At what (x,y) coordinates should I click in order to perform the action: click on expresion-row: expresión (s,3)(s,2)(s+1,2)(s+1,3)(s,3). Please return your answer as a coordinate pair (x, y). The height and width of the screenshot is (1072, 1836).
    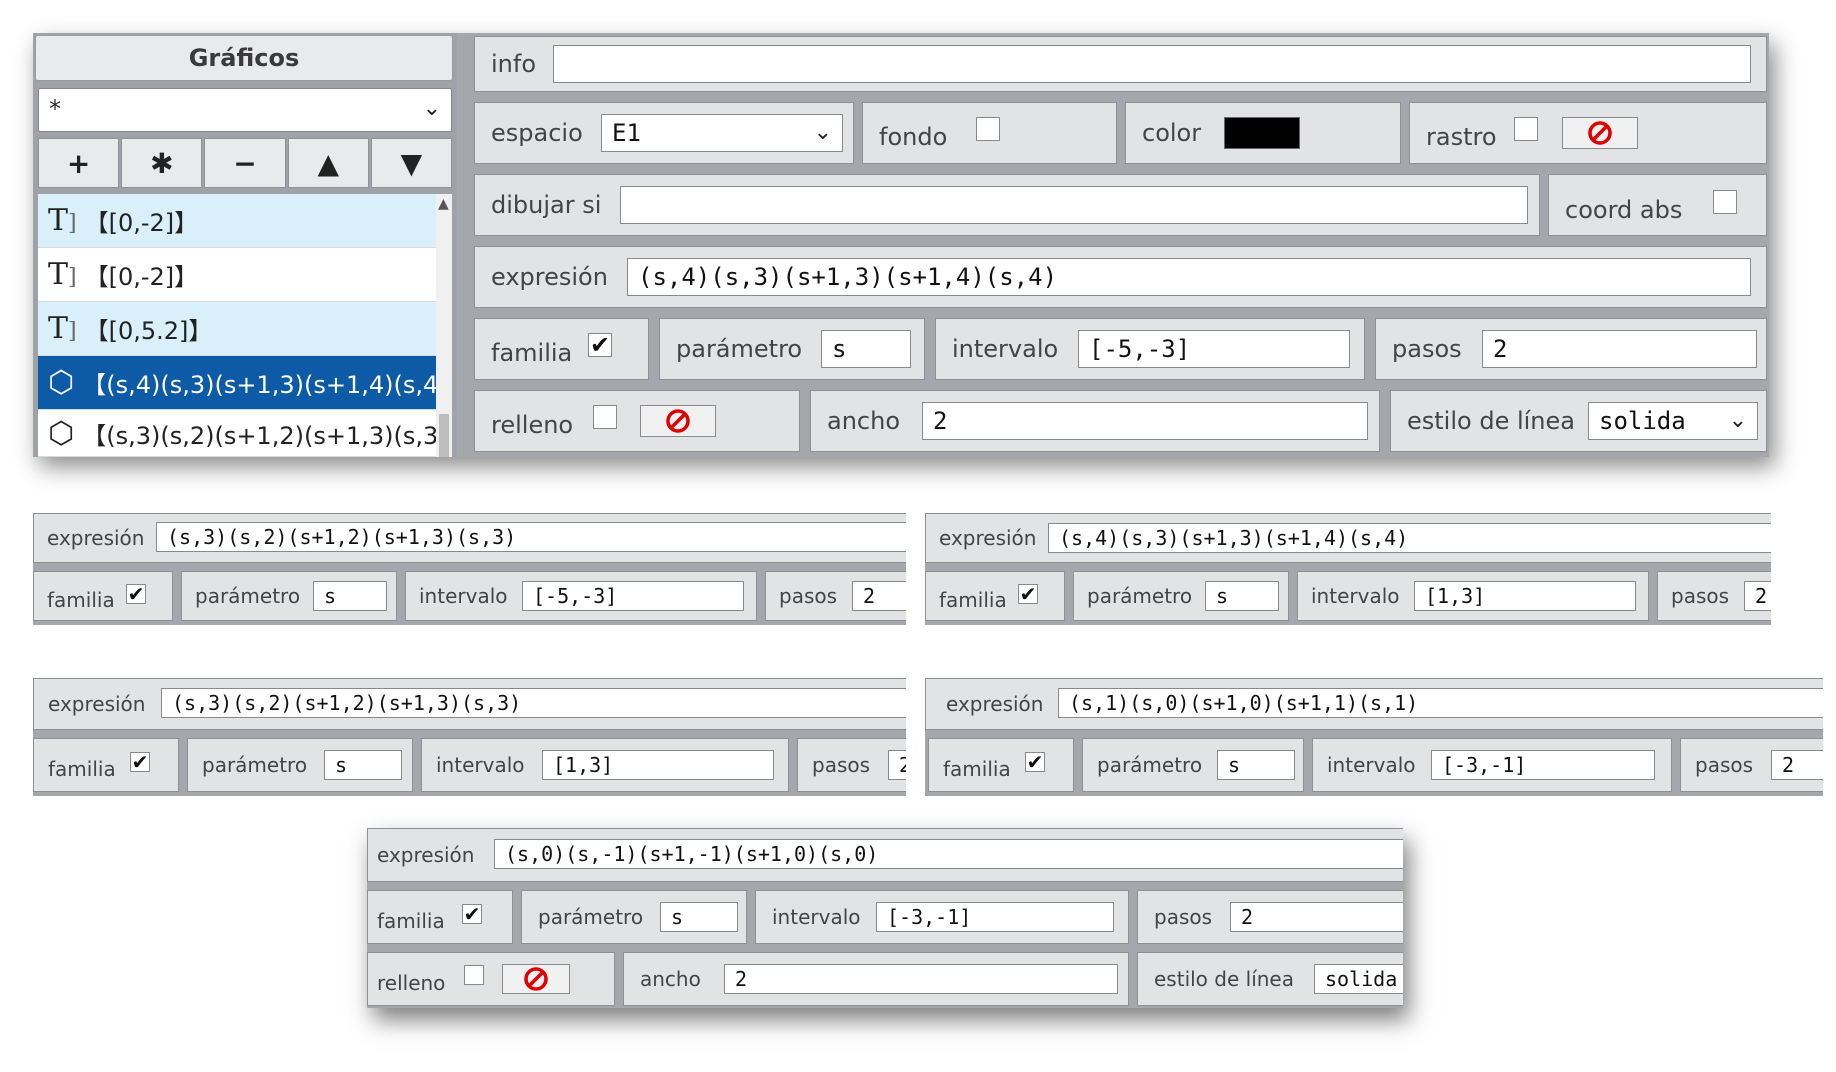
    Looking at the image, I should click on (469, 704).